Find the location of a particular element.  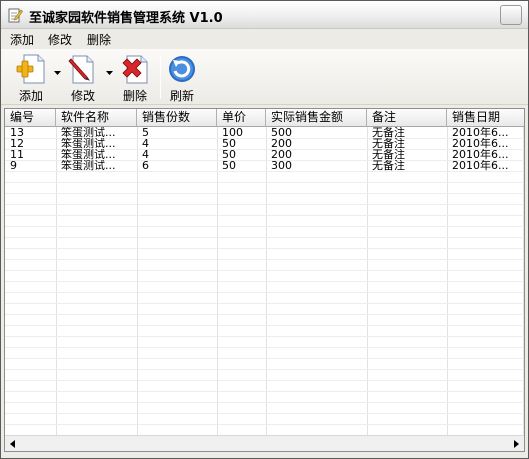

column-header-remark: 备注 is located at coordinates (407, 118).